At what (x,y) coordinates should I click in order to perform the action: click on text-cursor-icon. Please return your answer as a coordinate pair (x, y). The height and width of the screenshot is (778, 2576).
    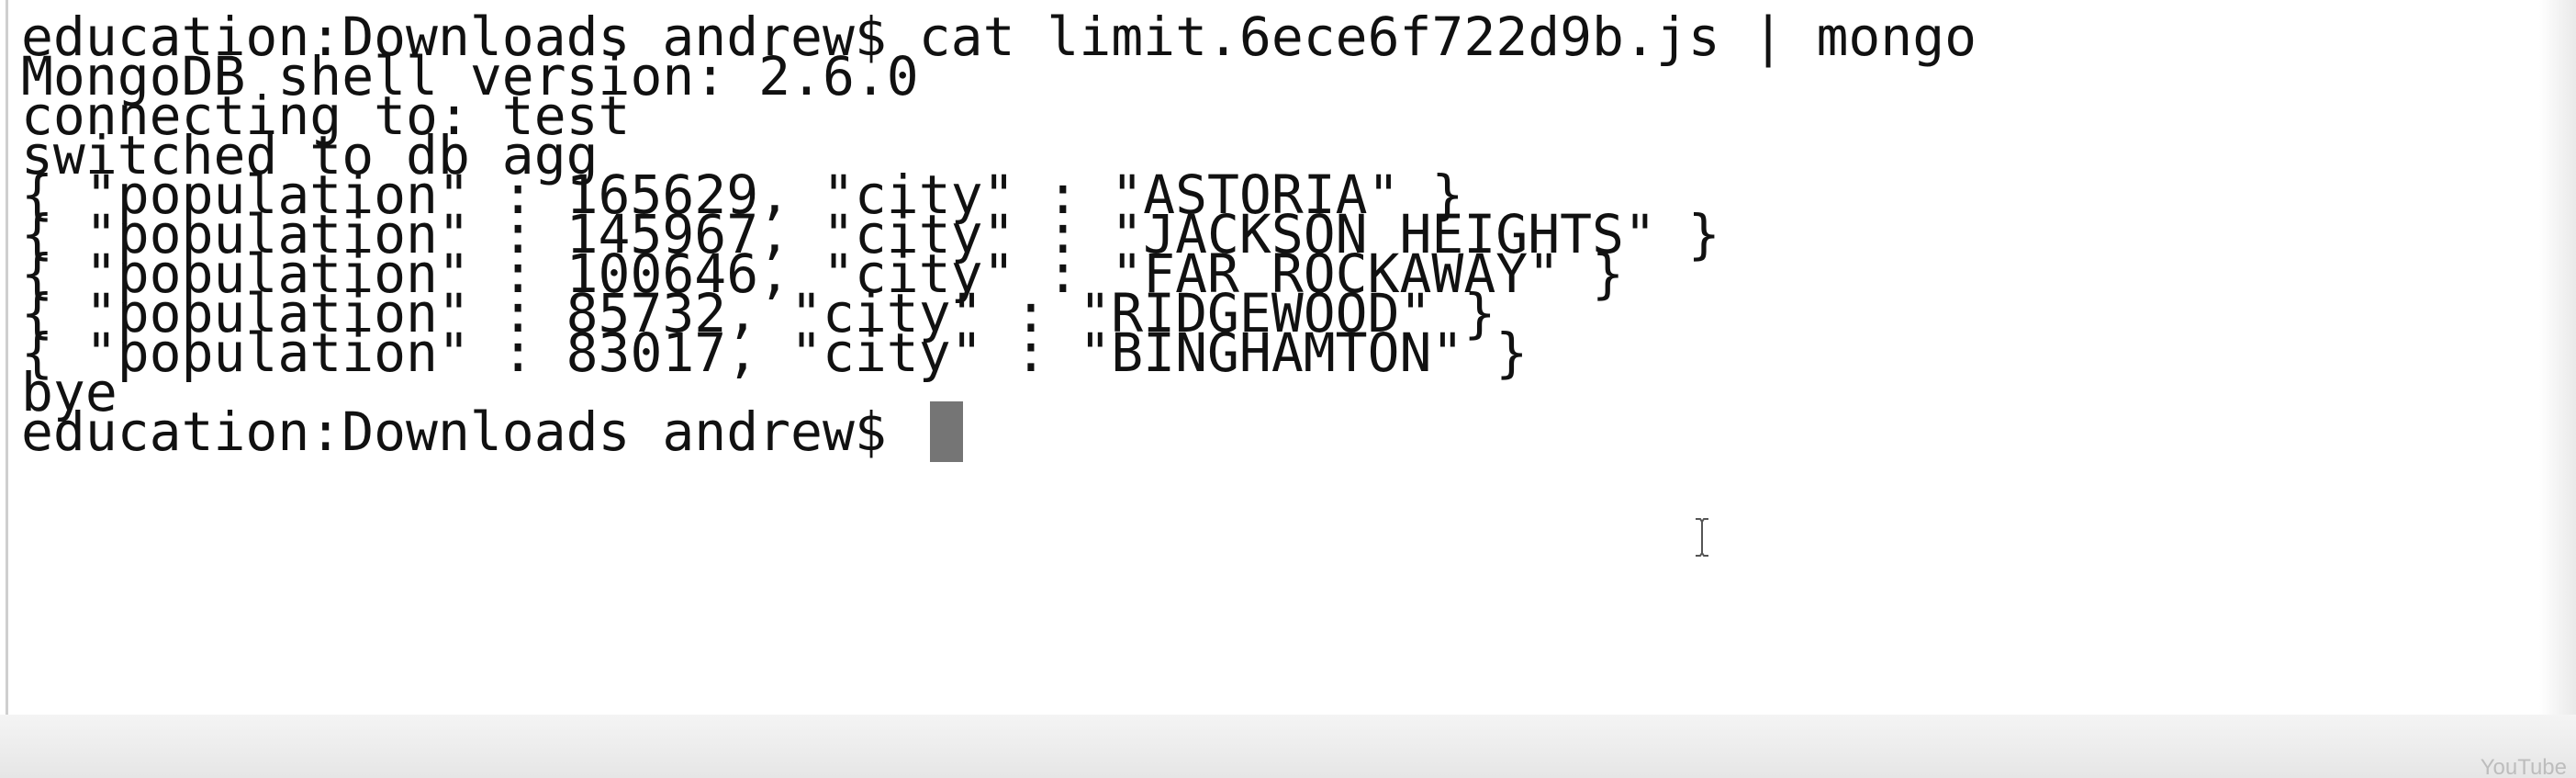
    Looking at the image, I should click on (946, 431).